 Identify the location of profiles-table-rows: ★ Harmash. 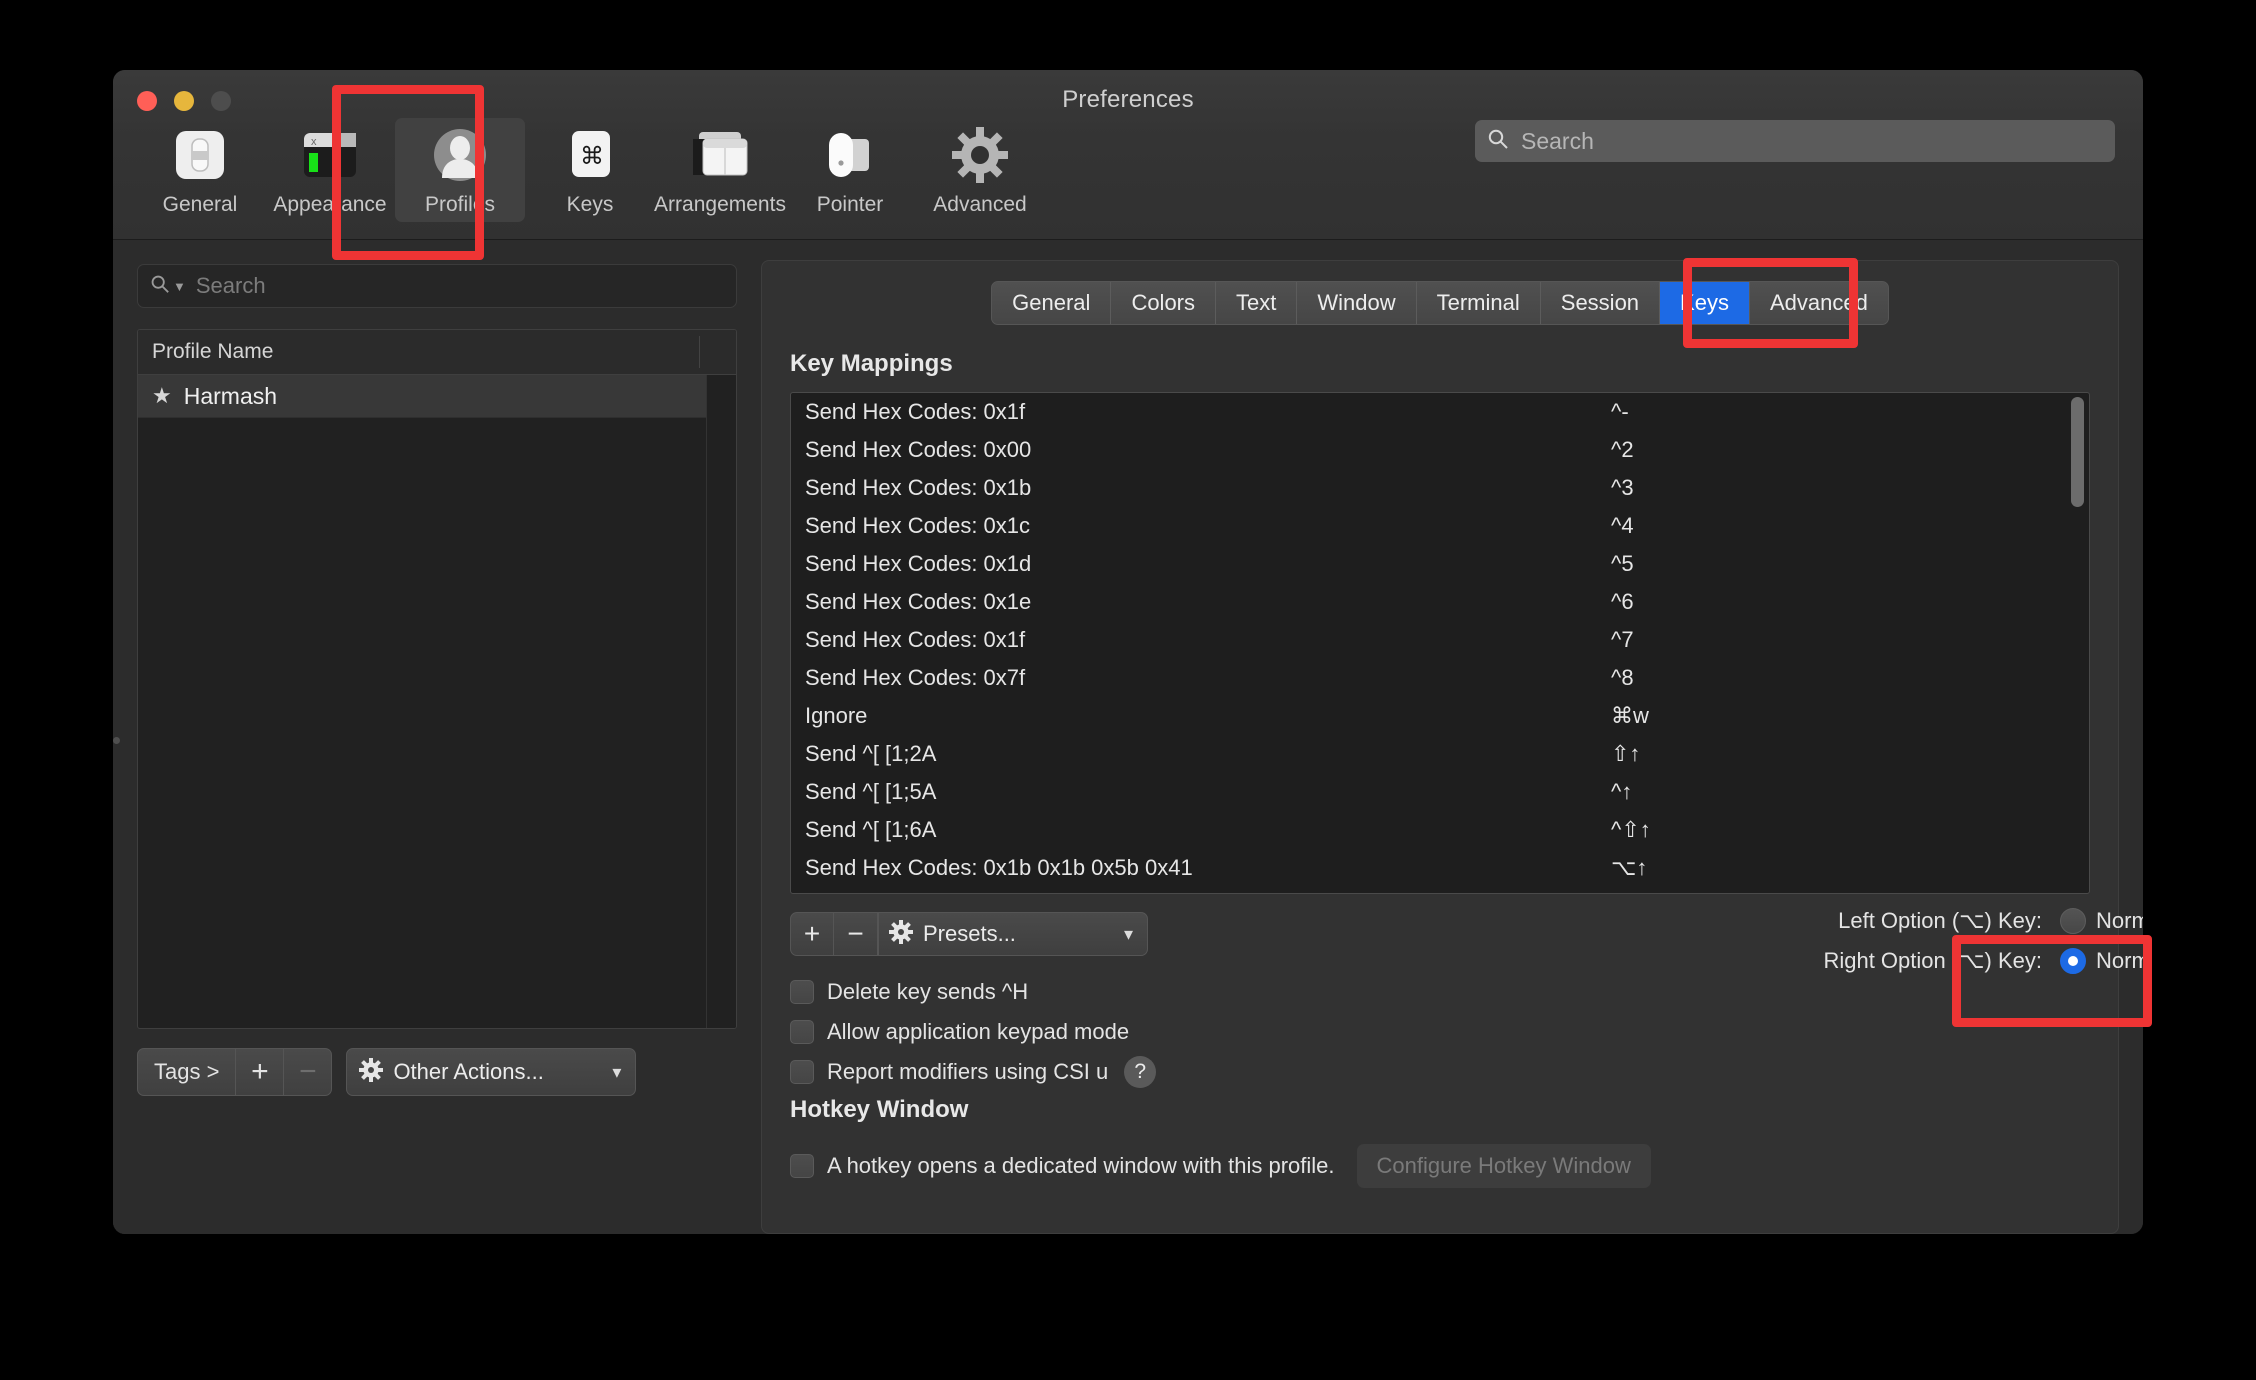
(437, 701).